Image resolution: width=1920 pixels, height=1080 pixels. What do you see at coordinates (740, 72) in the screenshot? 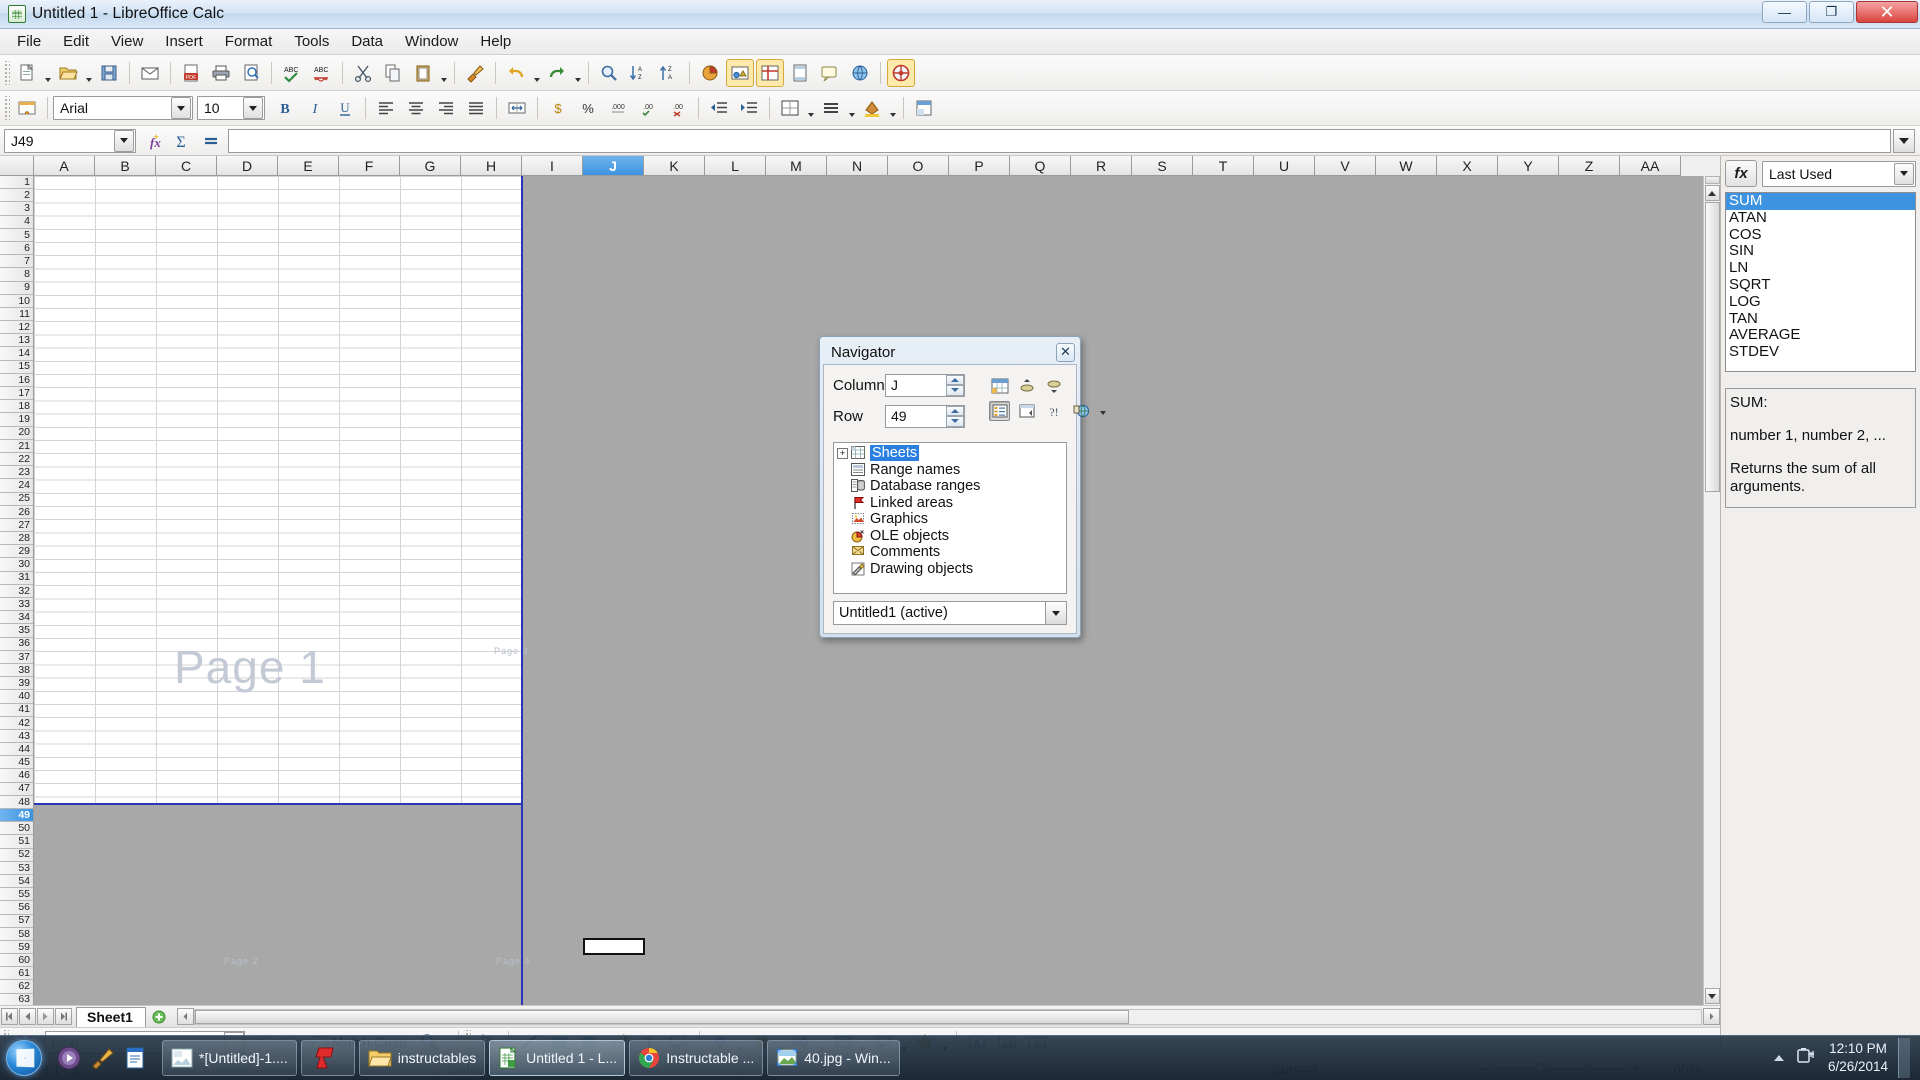
I see `draw-functions-icon` at bounding box center [740, 72].